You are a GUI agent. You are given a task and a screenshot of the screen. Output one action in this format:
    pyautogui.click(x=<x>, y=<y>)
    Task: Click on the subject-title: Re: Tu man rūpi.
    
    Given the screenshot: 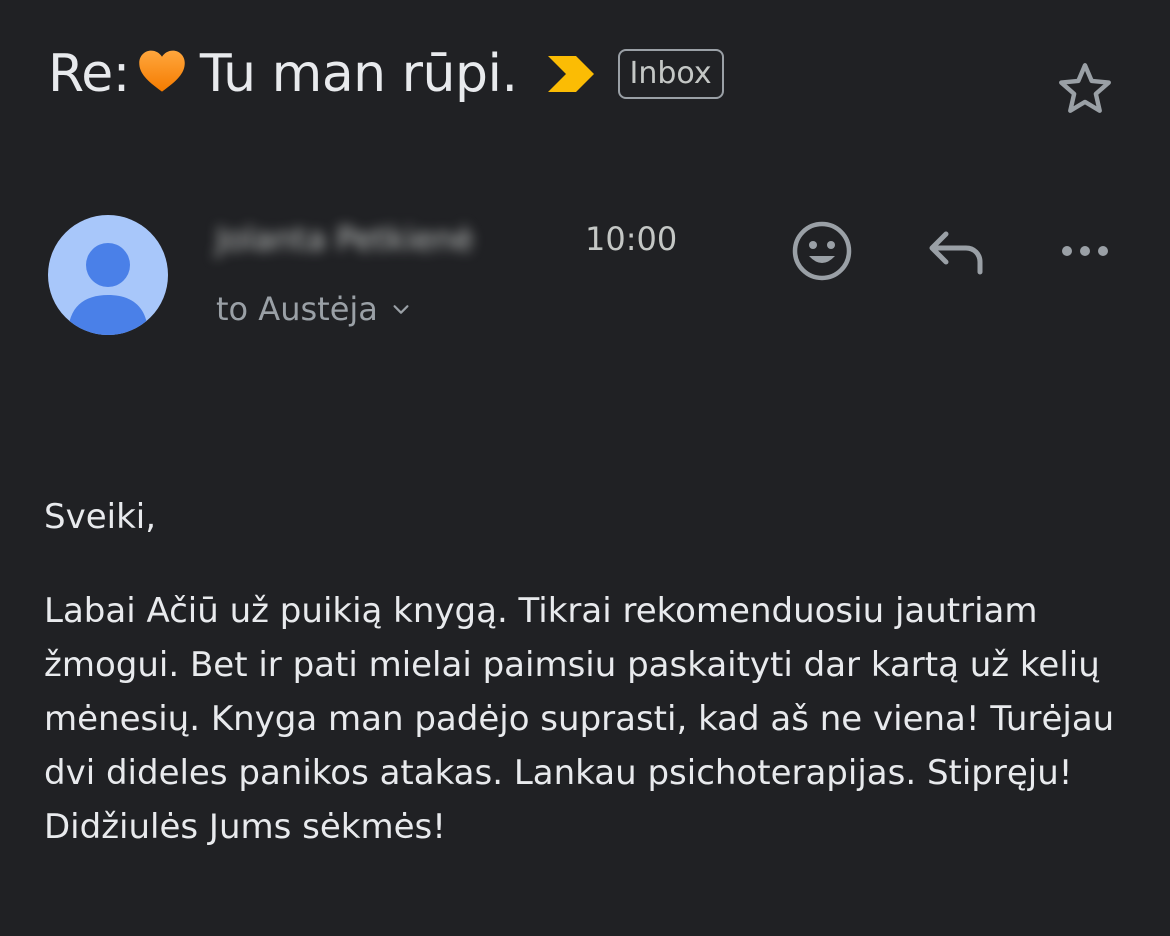 What is the action you would take?
    pyautogui.click(x=283, y=74)
    